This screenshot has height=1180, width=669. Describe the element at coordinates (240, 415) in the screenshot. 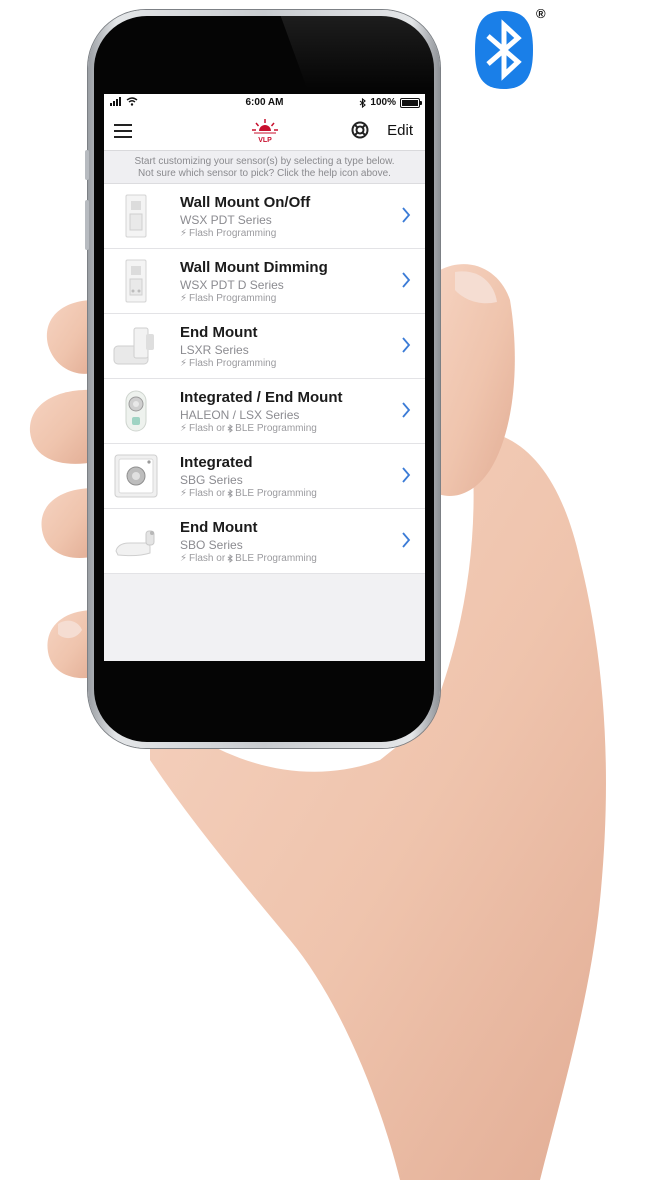

I see `item-subtitle: HALEON / LSX Series` at that location.